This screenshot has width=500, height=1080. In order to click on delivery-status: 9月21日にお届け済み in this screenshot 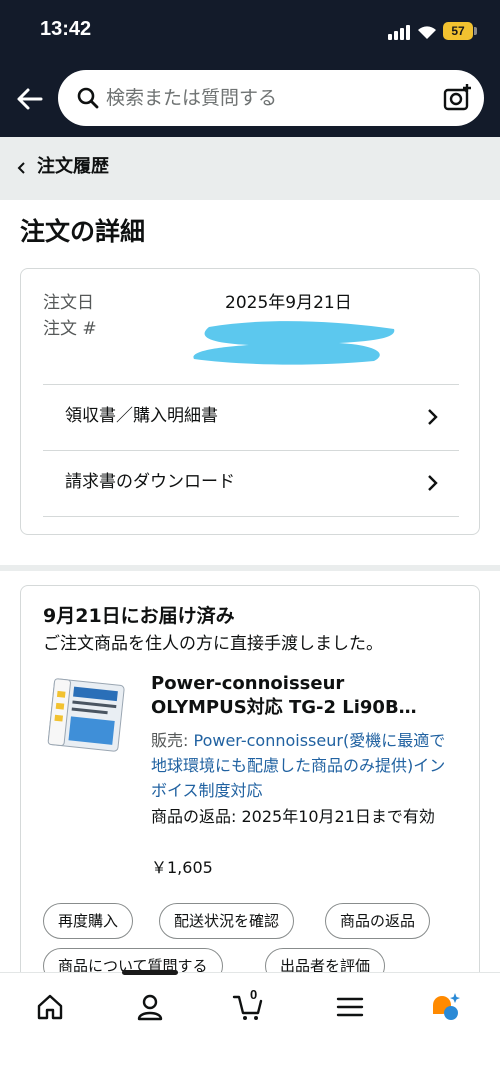, I will do `click(139, 616)`.